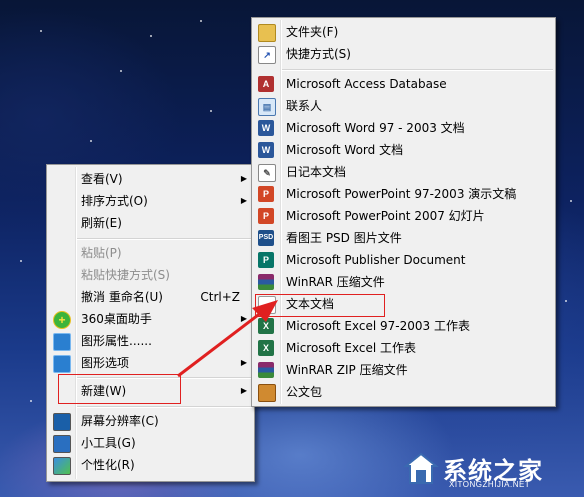  Describe the element at coordinates (120, 421) in the screenshot. I see `menu-item-label: 屏幕分辨率(C)` at that location.